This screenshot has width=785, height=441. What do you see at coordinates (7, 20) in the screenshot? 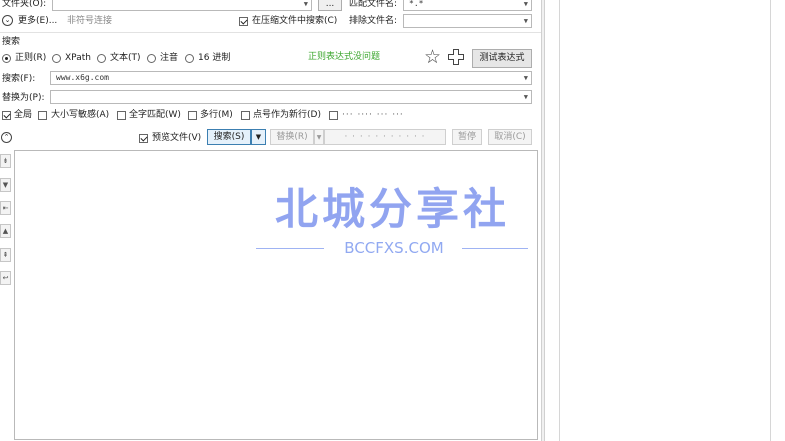
I see `expand-more-icon: ⌄` at bounding box center [7, 20].